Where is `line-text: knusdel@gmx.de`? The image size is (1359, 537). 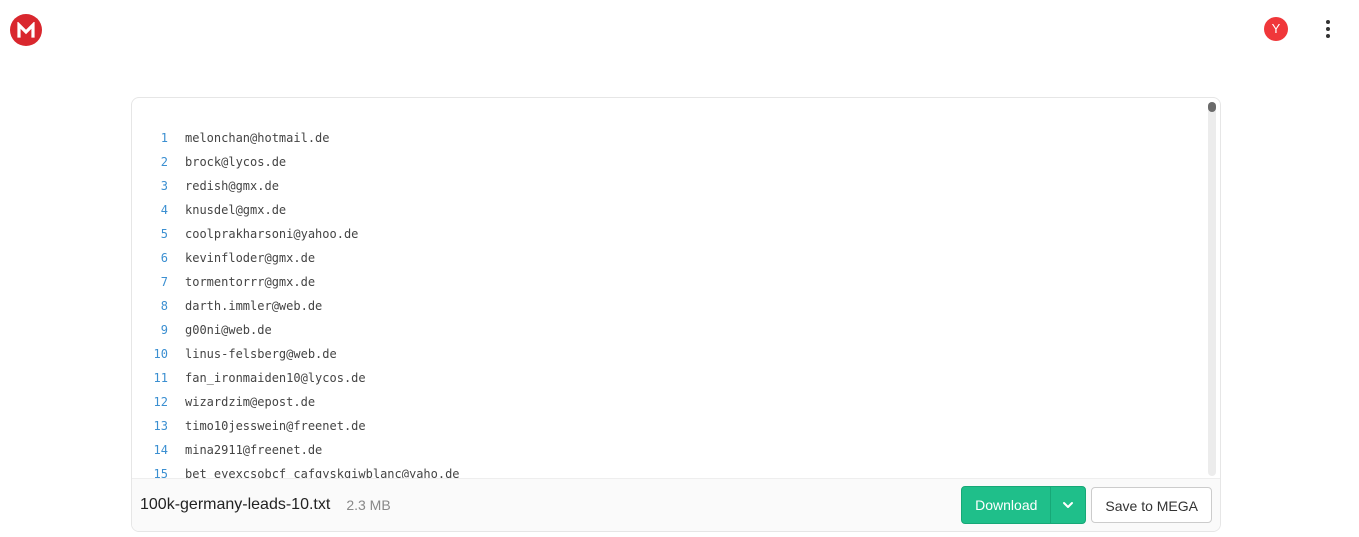 line-text: knusdel@gmx.de is located at coordinates (236, 210).